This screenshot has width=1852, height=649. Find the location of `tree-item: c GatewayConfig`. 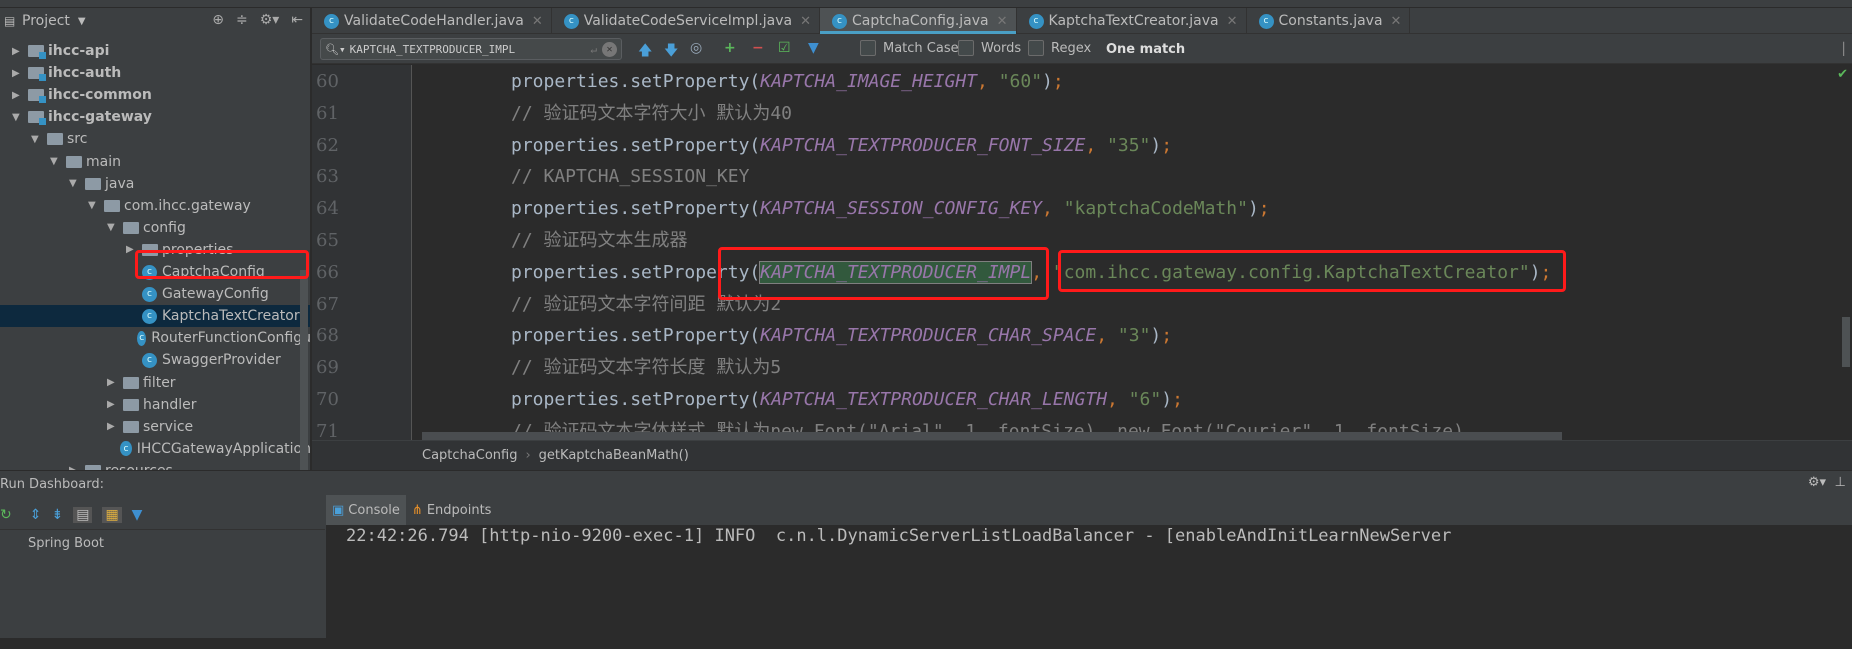

tree-item: c GatewayConfig is located at coordinates (155, 294).